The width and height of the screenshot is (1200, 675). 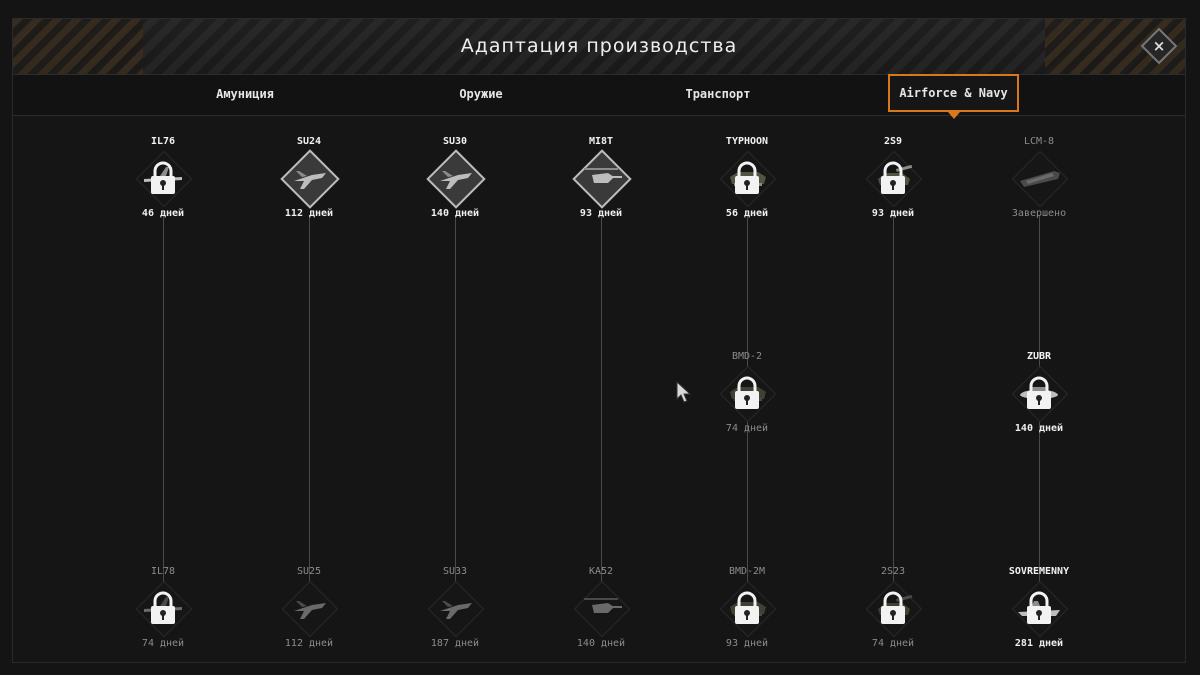 What do you see at coordinates (893, 141) in the screenshot?
I see `node-name: 2S9` at bounding box center [893, 141].